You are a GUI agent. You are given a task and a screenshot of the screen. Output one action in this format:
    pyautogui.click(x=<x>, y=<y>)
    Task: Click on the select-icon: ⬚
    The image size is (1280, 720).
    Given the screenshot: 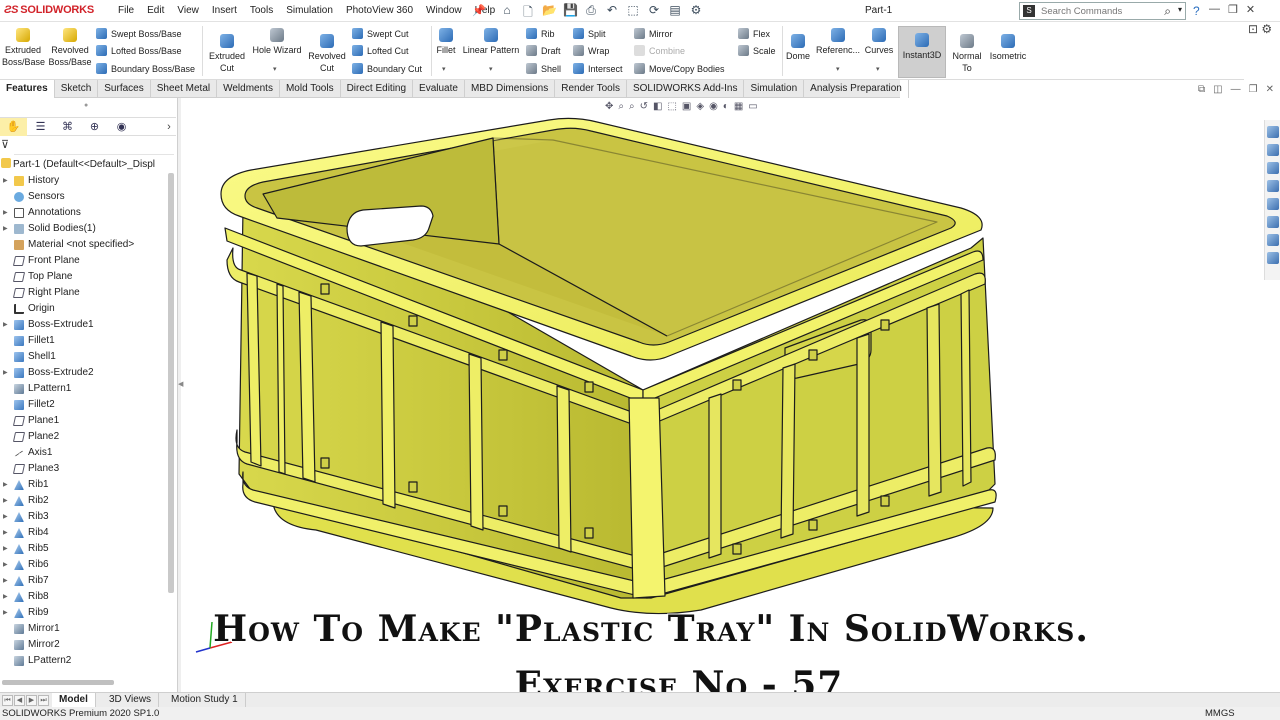 What is the action you would take?
    pyautogui.click(x=633, y=13)
    